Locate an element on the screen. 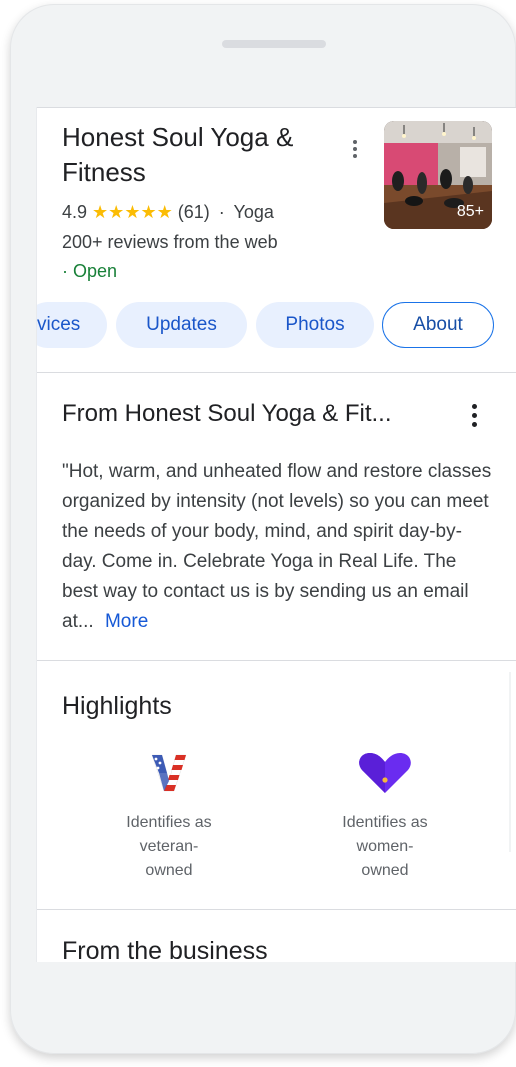 The width and height of the screenshot is (516, 1067). women-owned-label: Identifies as women- owned is located at coordinates (385, 847).